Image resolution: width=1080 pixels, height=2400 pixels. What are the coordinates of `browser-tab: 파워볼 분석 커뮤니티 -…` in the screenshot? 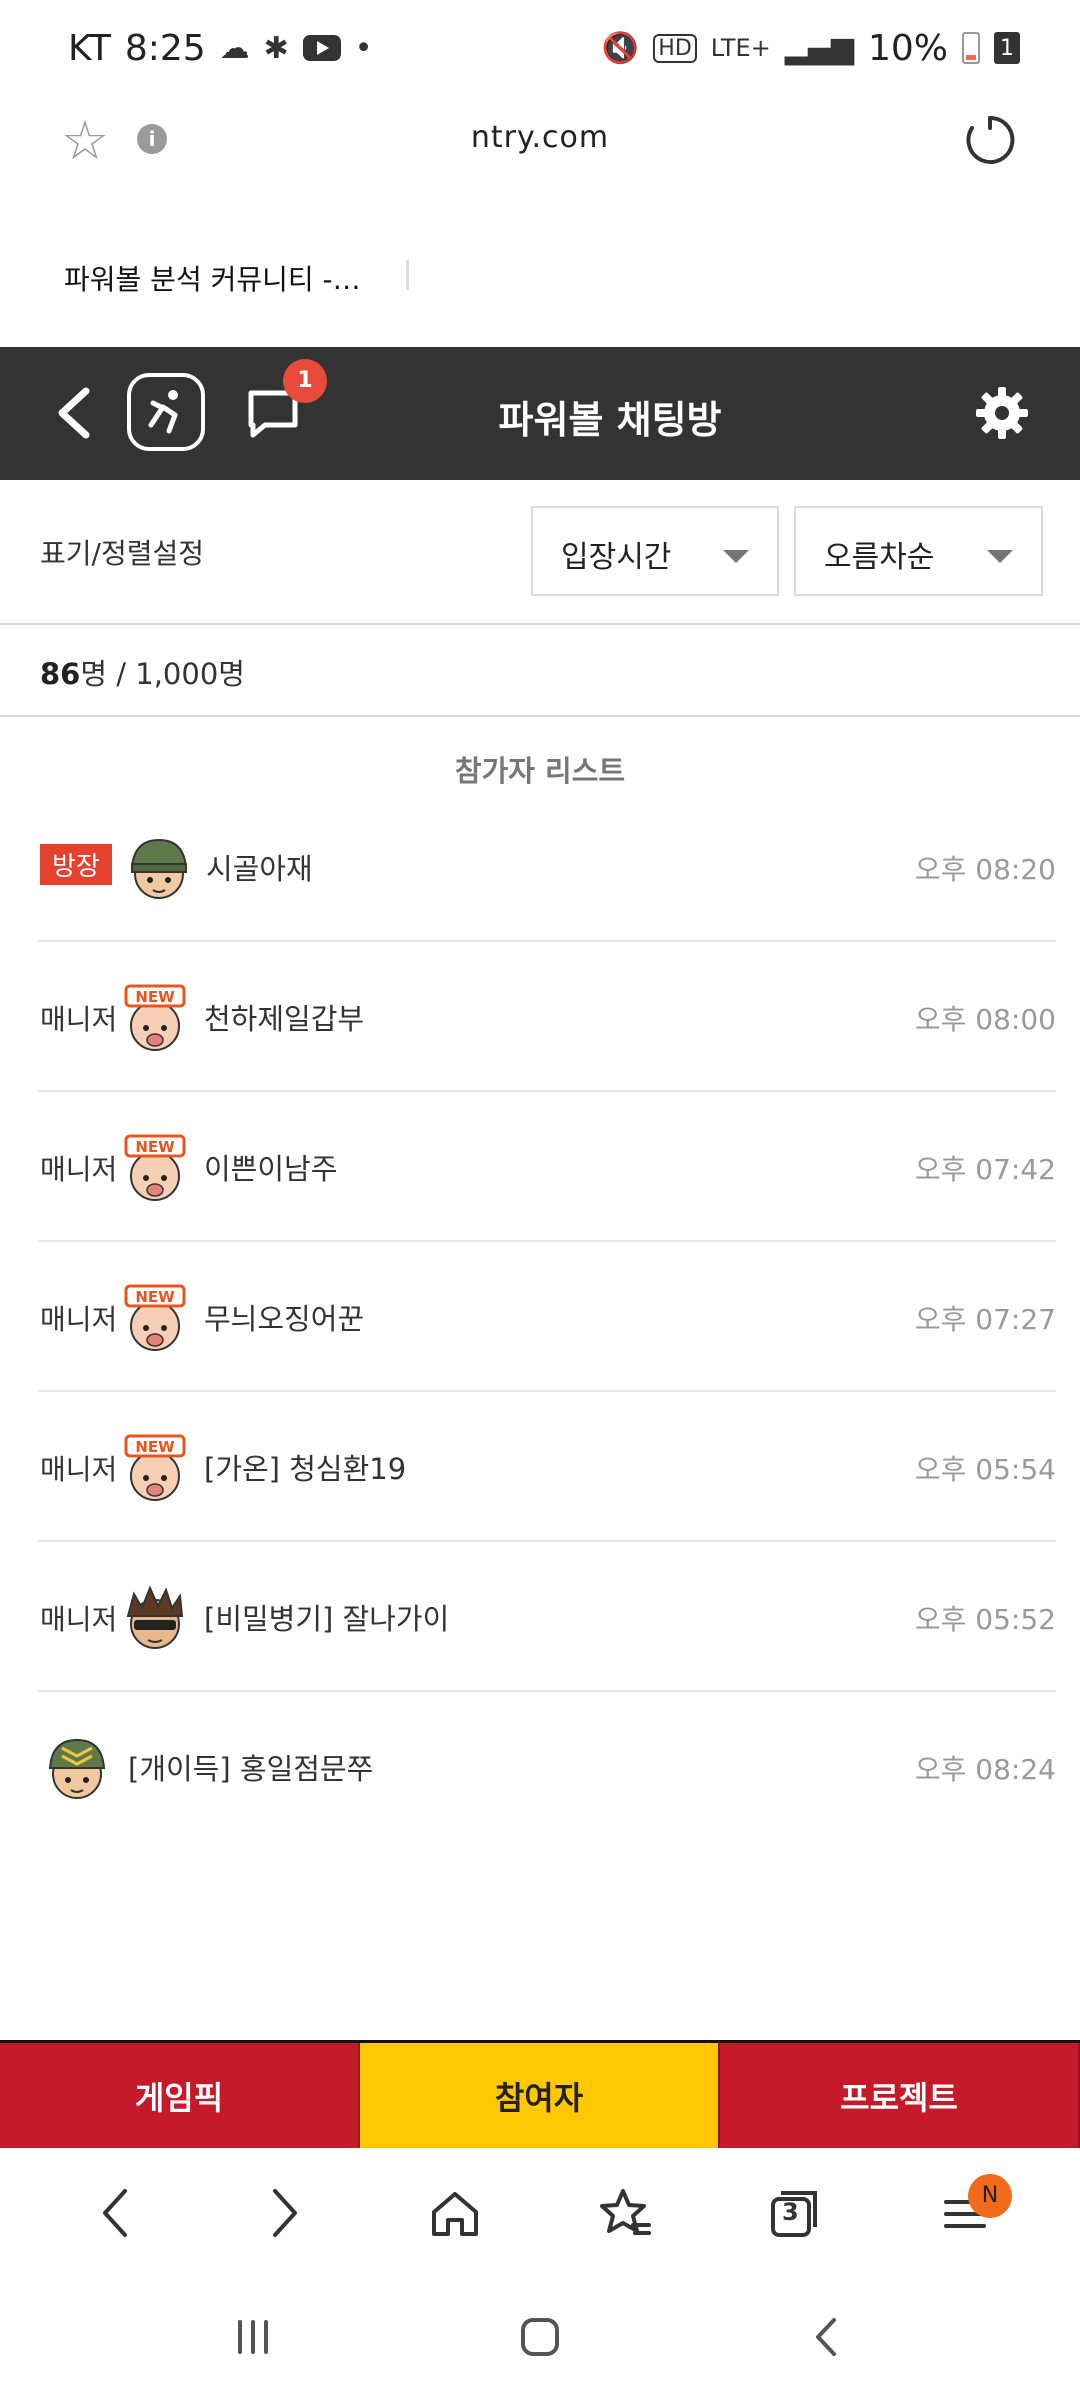 It's located at (212, 278).